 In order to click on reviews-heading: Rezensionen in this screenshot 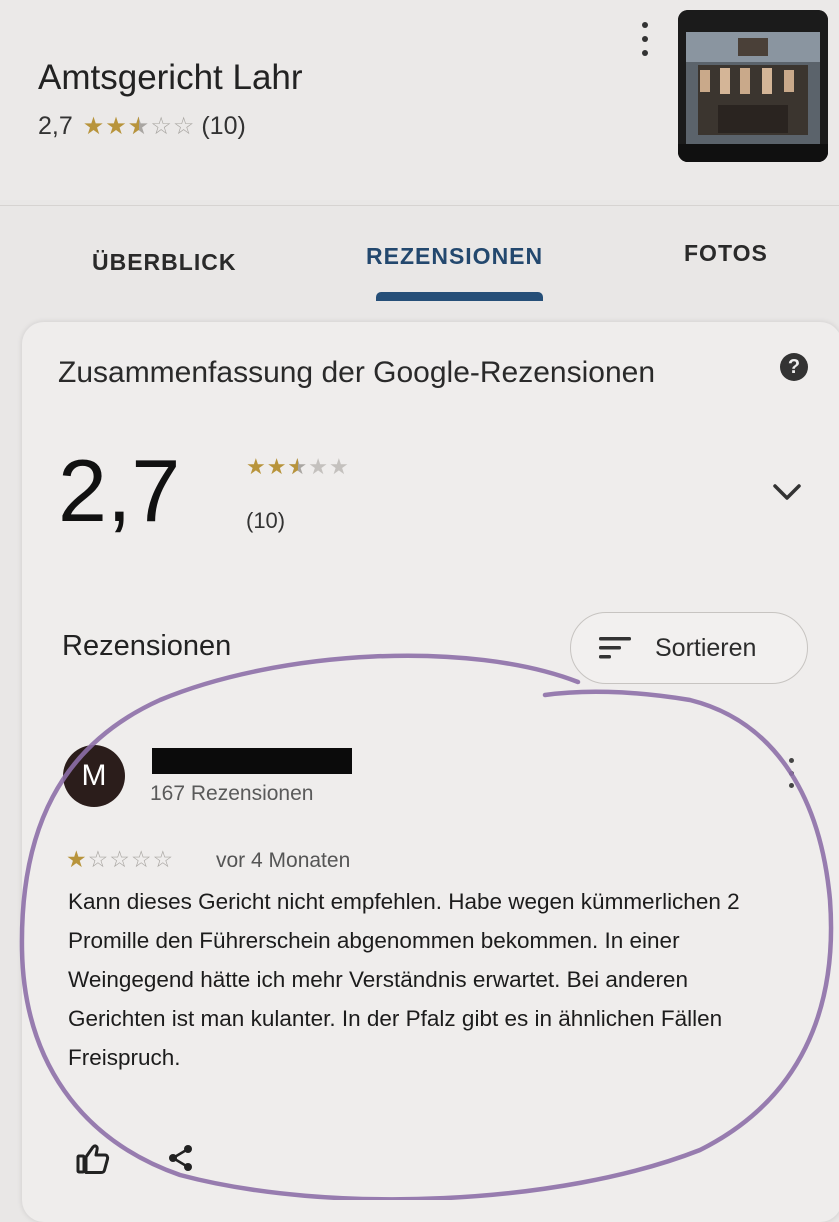, I will do `click(147, 646)`.